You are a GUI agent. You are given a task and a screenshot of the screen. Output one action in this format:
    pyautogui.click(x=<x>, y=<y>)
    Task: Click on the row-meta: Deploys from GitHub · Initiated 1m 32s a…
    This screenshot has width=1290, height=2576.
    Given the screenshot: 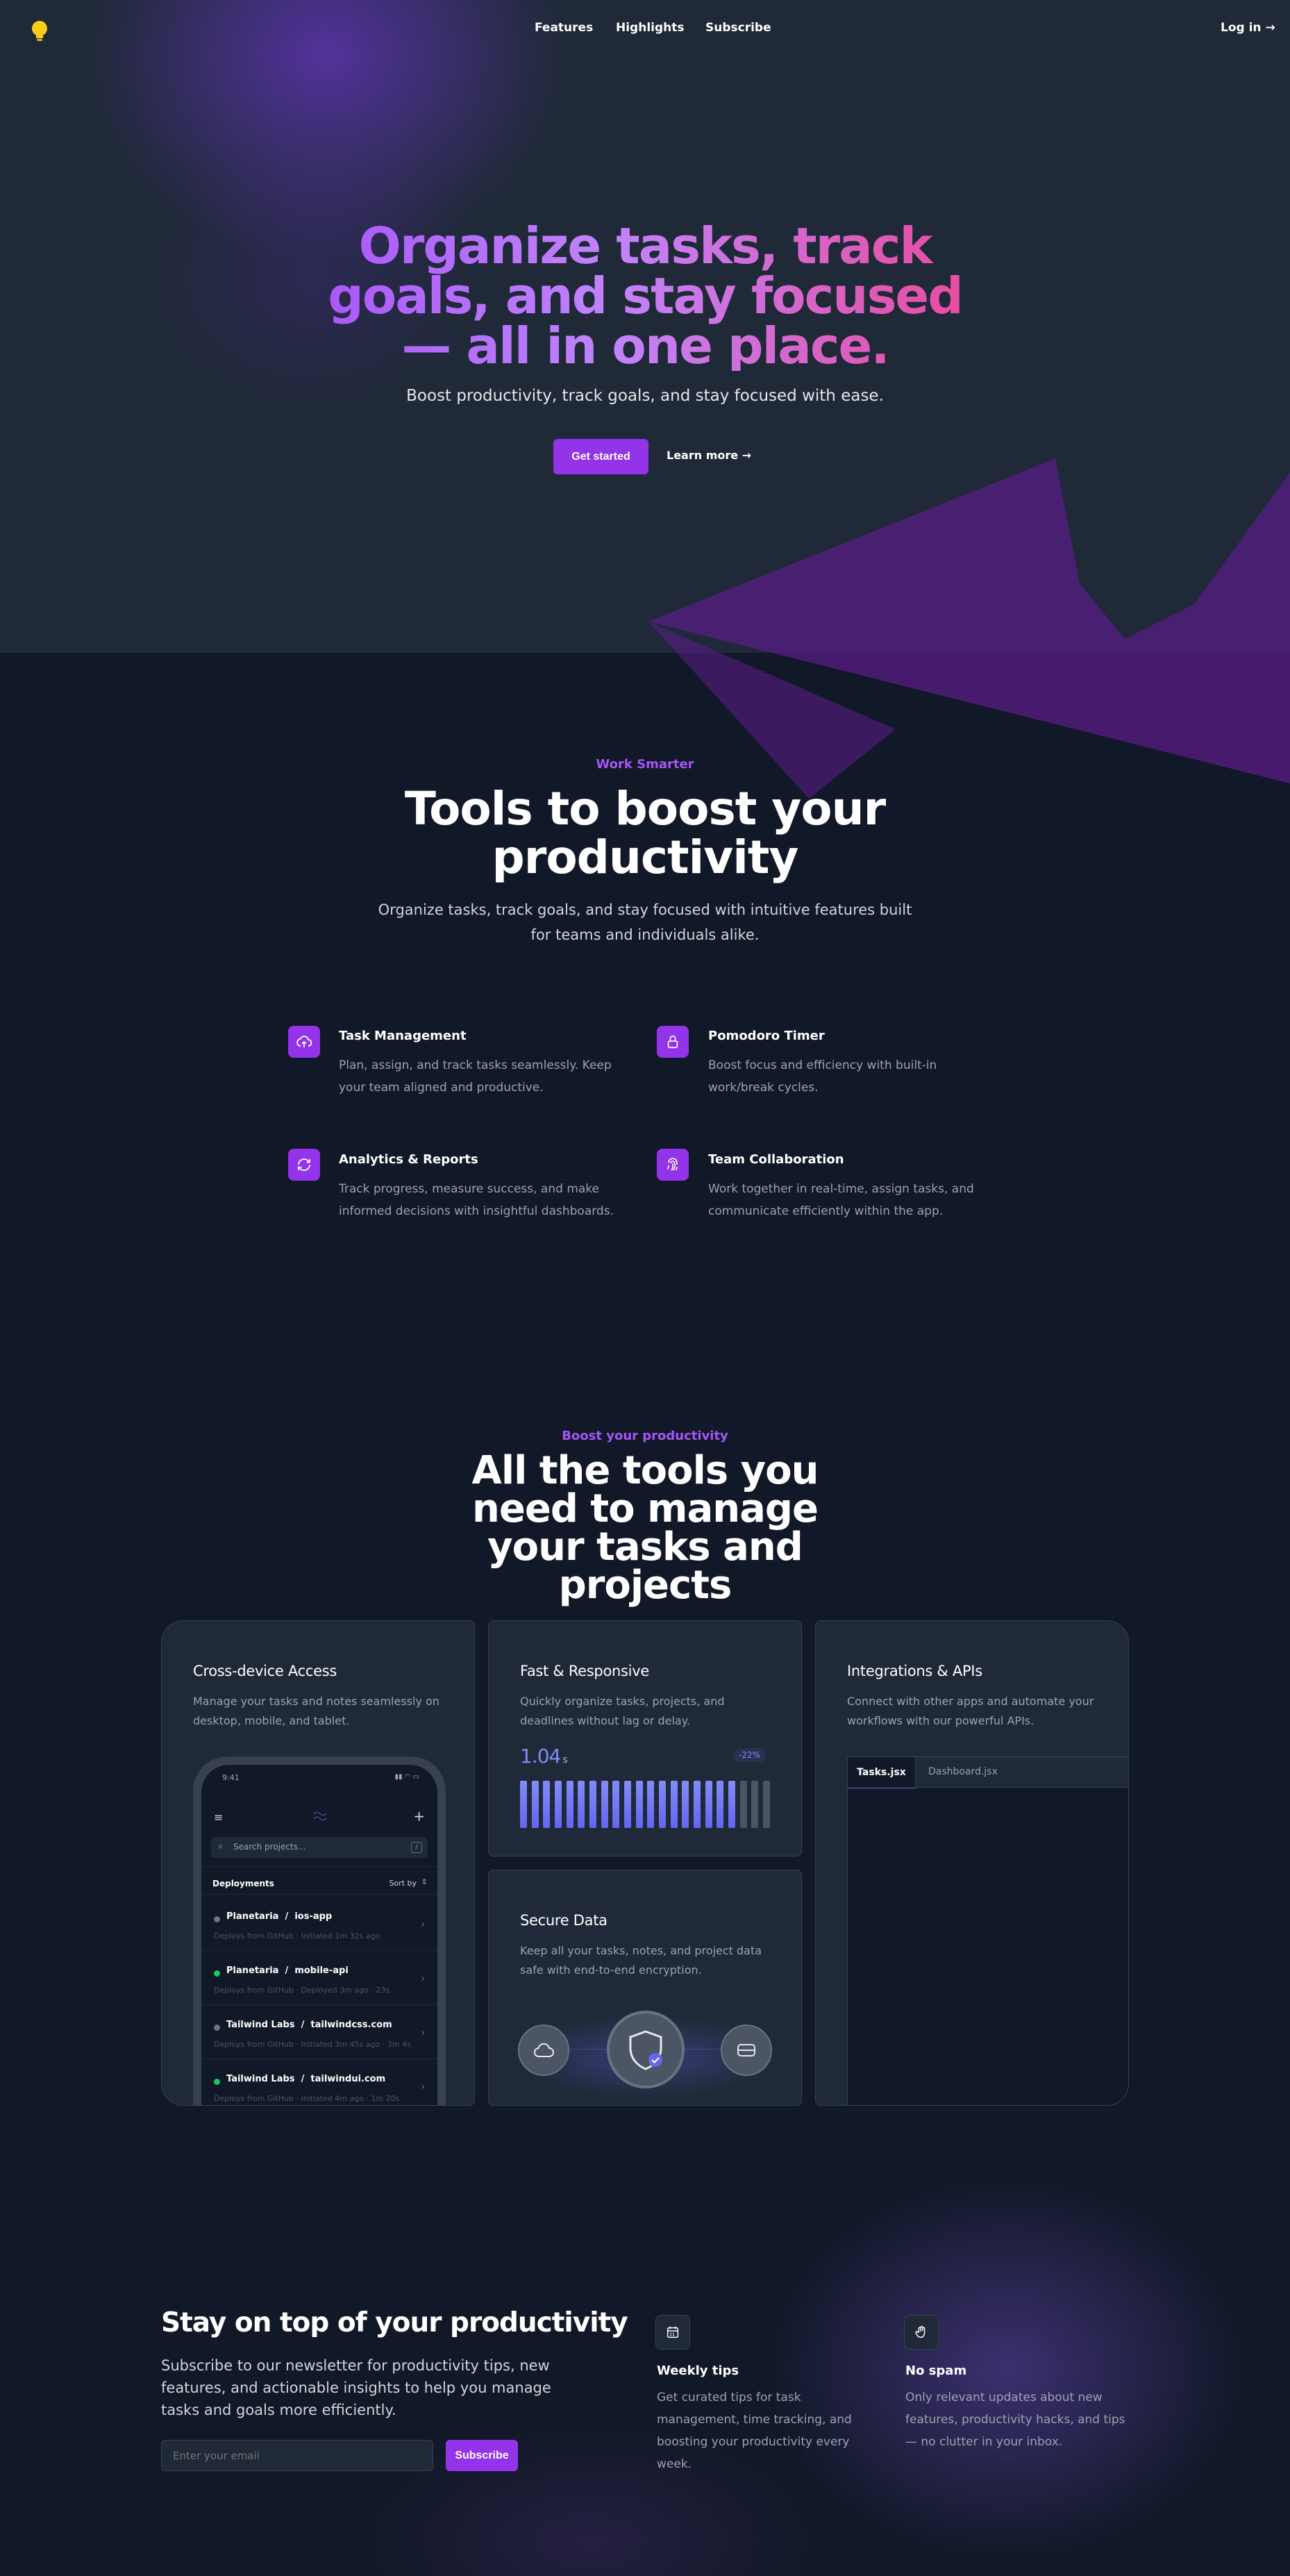 What is the action you would take?
    pyautogui.click(x=297, y=1936)
    